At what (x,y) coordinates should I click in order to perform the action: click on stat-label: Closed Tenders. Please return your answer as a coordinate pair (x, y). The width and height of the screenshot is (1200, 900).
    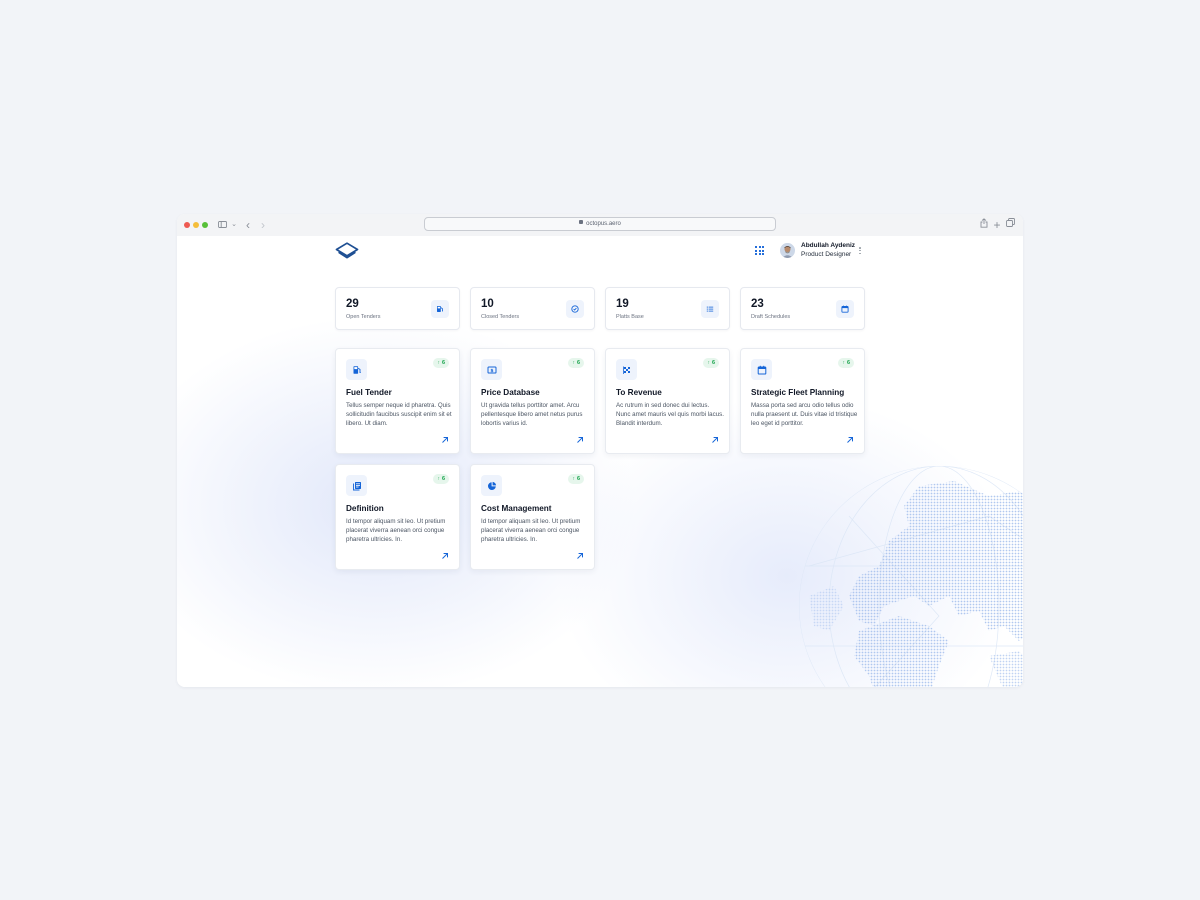
    Looking at the image, I should click on (500, 317).